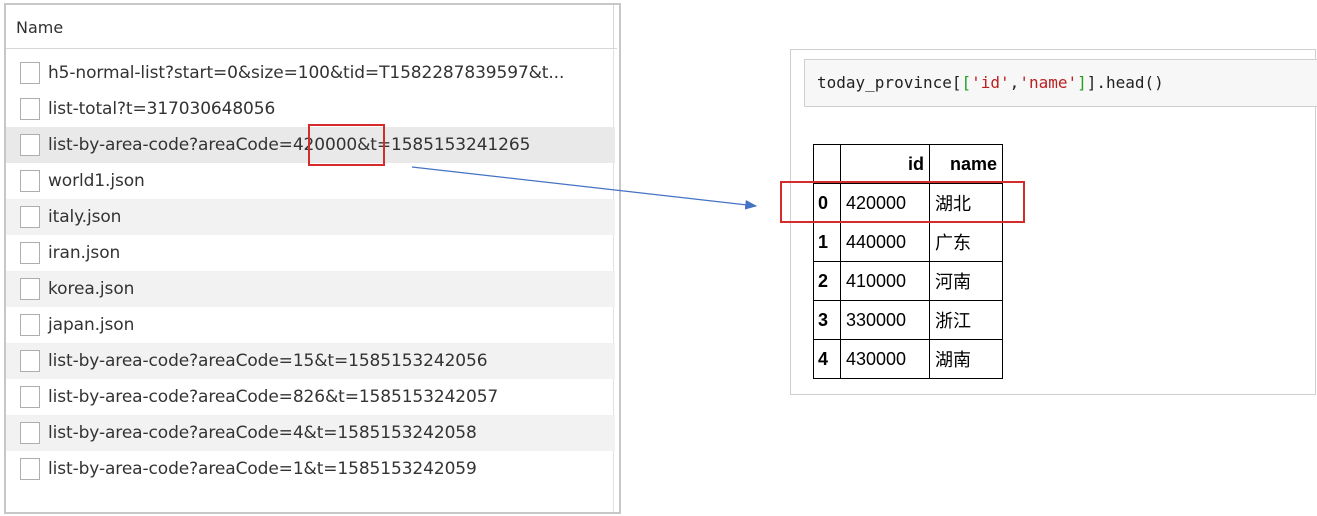 This screenshot has width=1317, height=516. What do you see at coordinates (96, 181) in the screenshot?
I see `request-name: world1.json` at bounding box center [96, 181].